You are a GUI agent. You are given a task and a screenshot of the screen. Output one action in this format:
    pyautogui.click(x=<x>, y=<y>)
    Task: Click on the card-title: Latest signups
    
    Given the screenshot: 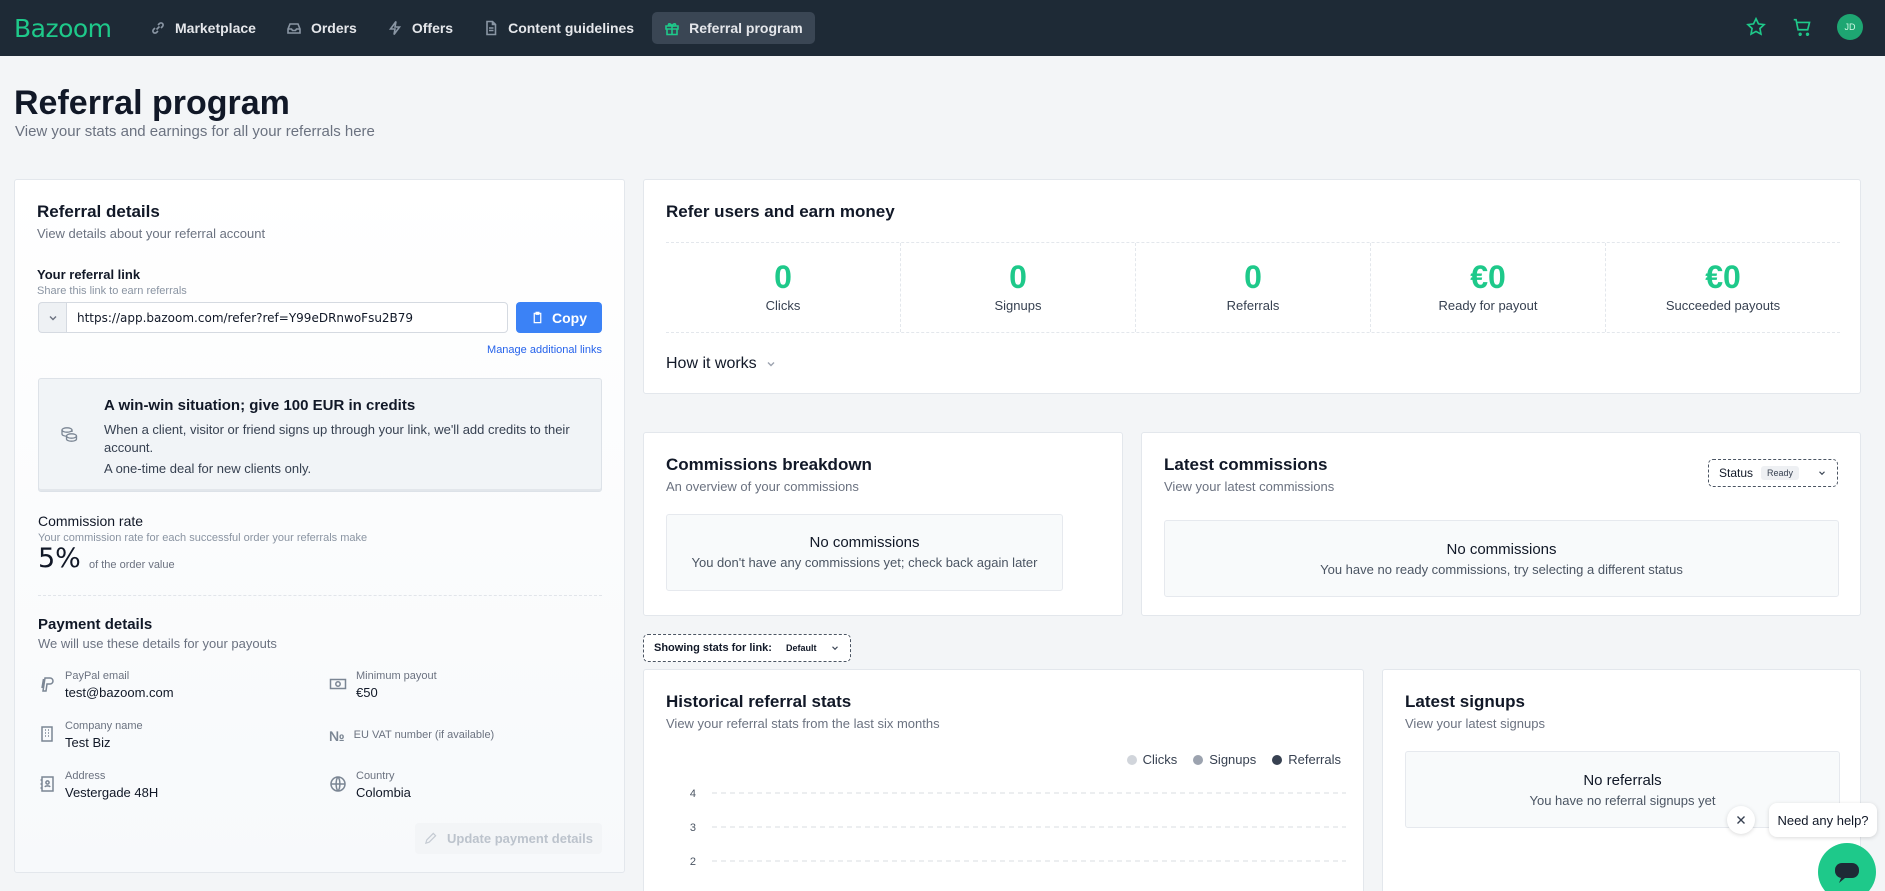 What is the action you would take?
    pyautogui.click(x=1465, y=701)
    